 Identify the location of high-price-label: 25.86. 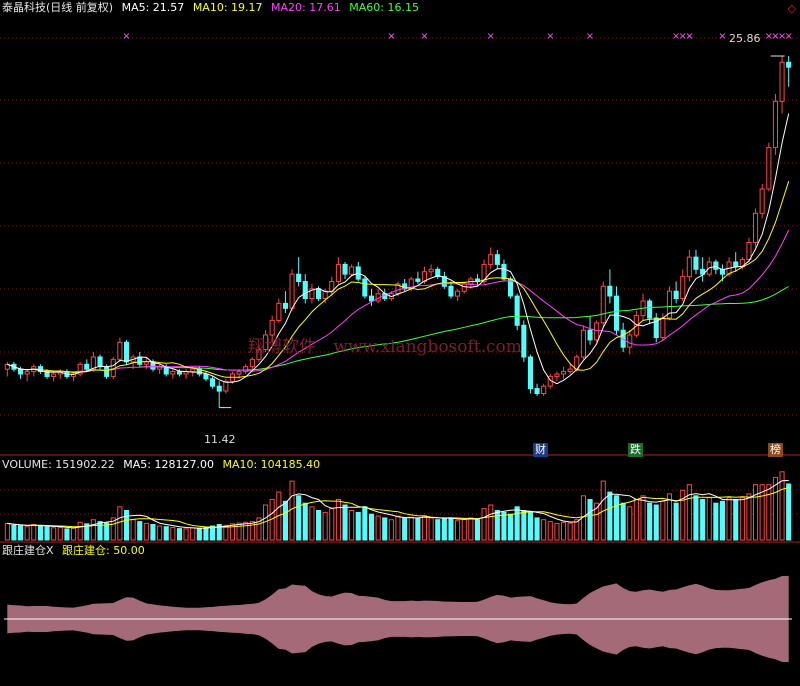
(745, 38).